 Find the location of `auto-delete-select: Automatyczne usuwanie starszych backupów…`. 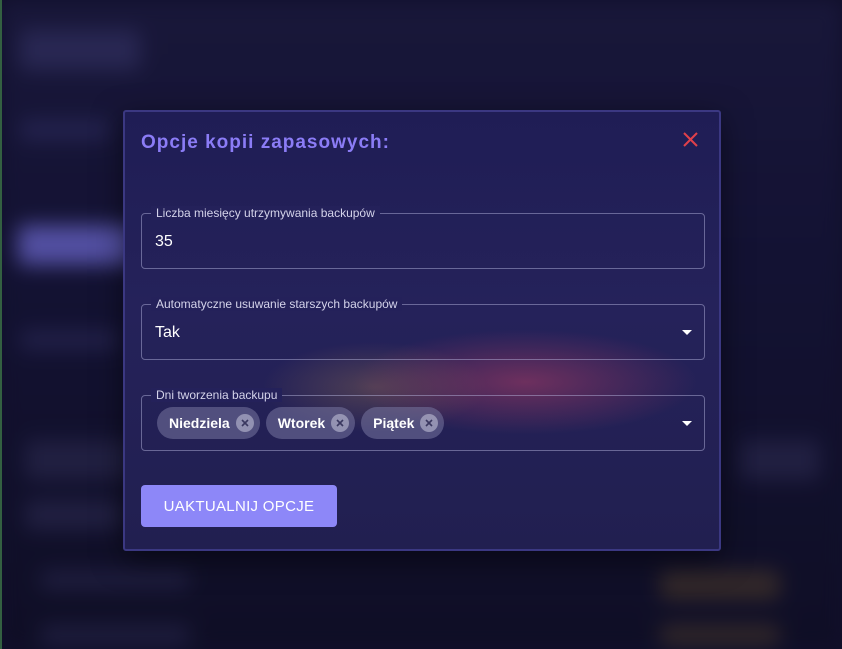

auto-delete-select: Automatyczne usuwanie starszych backupów… is located at coordinates (423, 328).